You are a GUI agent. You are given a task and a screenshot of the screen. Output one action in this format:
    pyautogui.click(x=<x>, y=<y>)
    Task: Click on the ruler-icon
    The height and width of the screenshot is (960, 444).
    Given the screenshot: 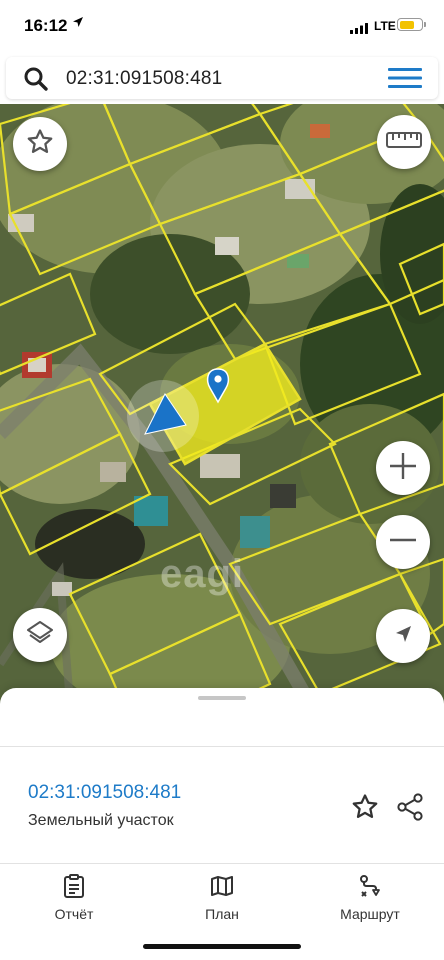 What is the action you would take?
    pyautogui.click(x=404, y=142)
    